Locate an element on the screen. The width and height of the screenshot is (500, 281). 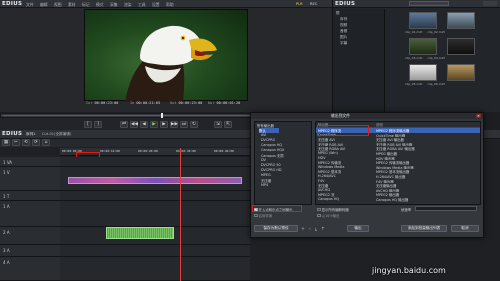
menu-mode: 模式 is located at coordinates (100, 5).